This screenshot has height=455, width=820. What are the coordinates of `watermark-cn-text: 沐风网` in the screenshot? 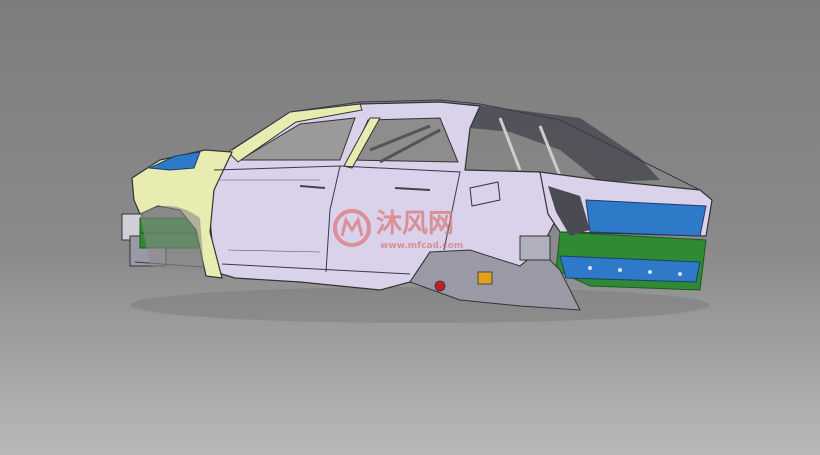 It's located at (415, 224).